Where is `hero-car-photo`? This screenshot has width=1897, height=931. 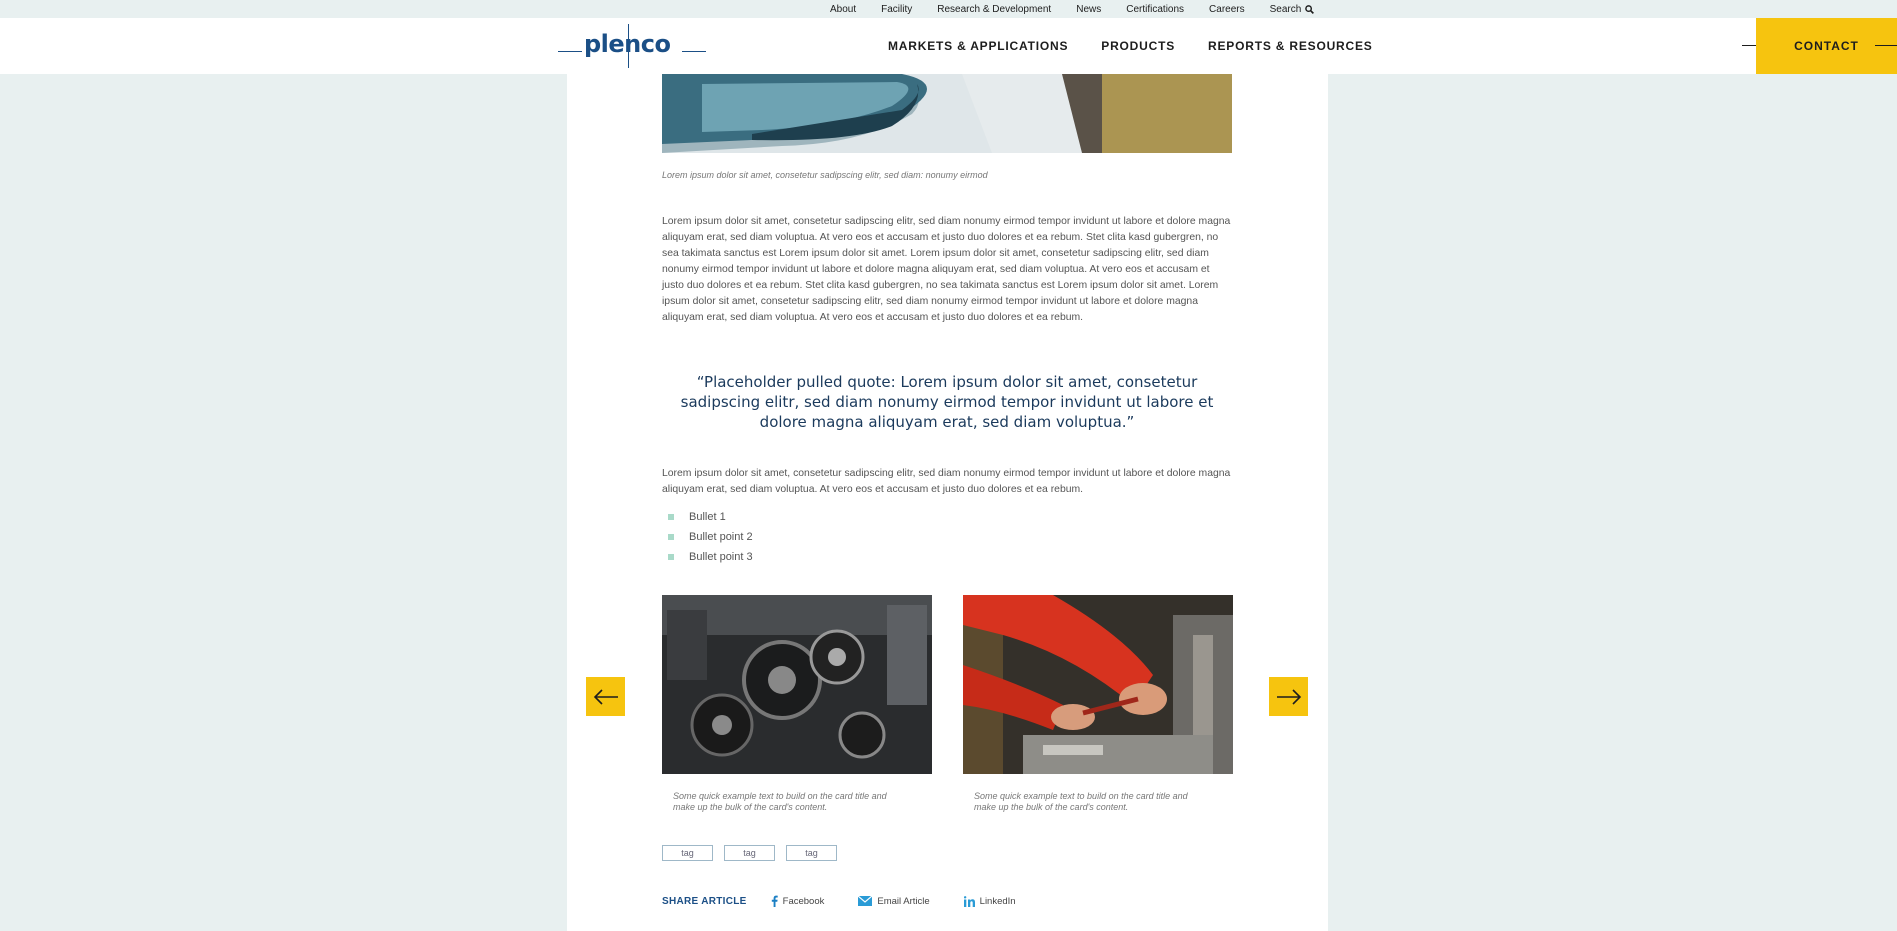 hero-car-photo is located at coordinates (947, 113).